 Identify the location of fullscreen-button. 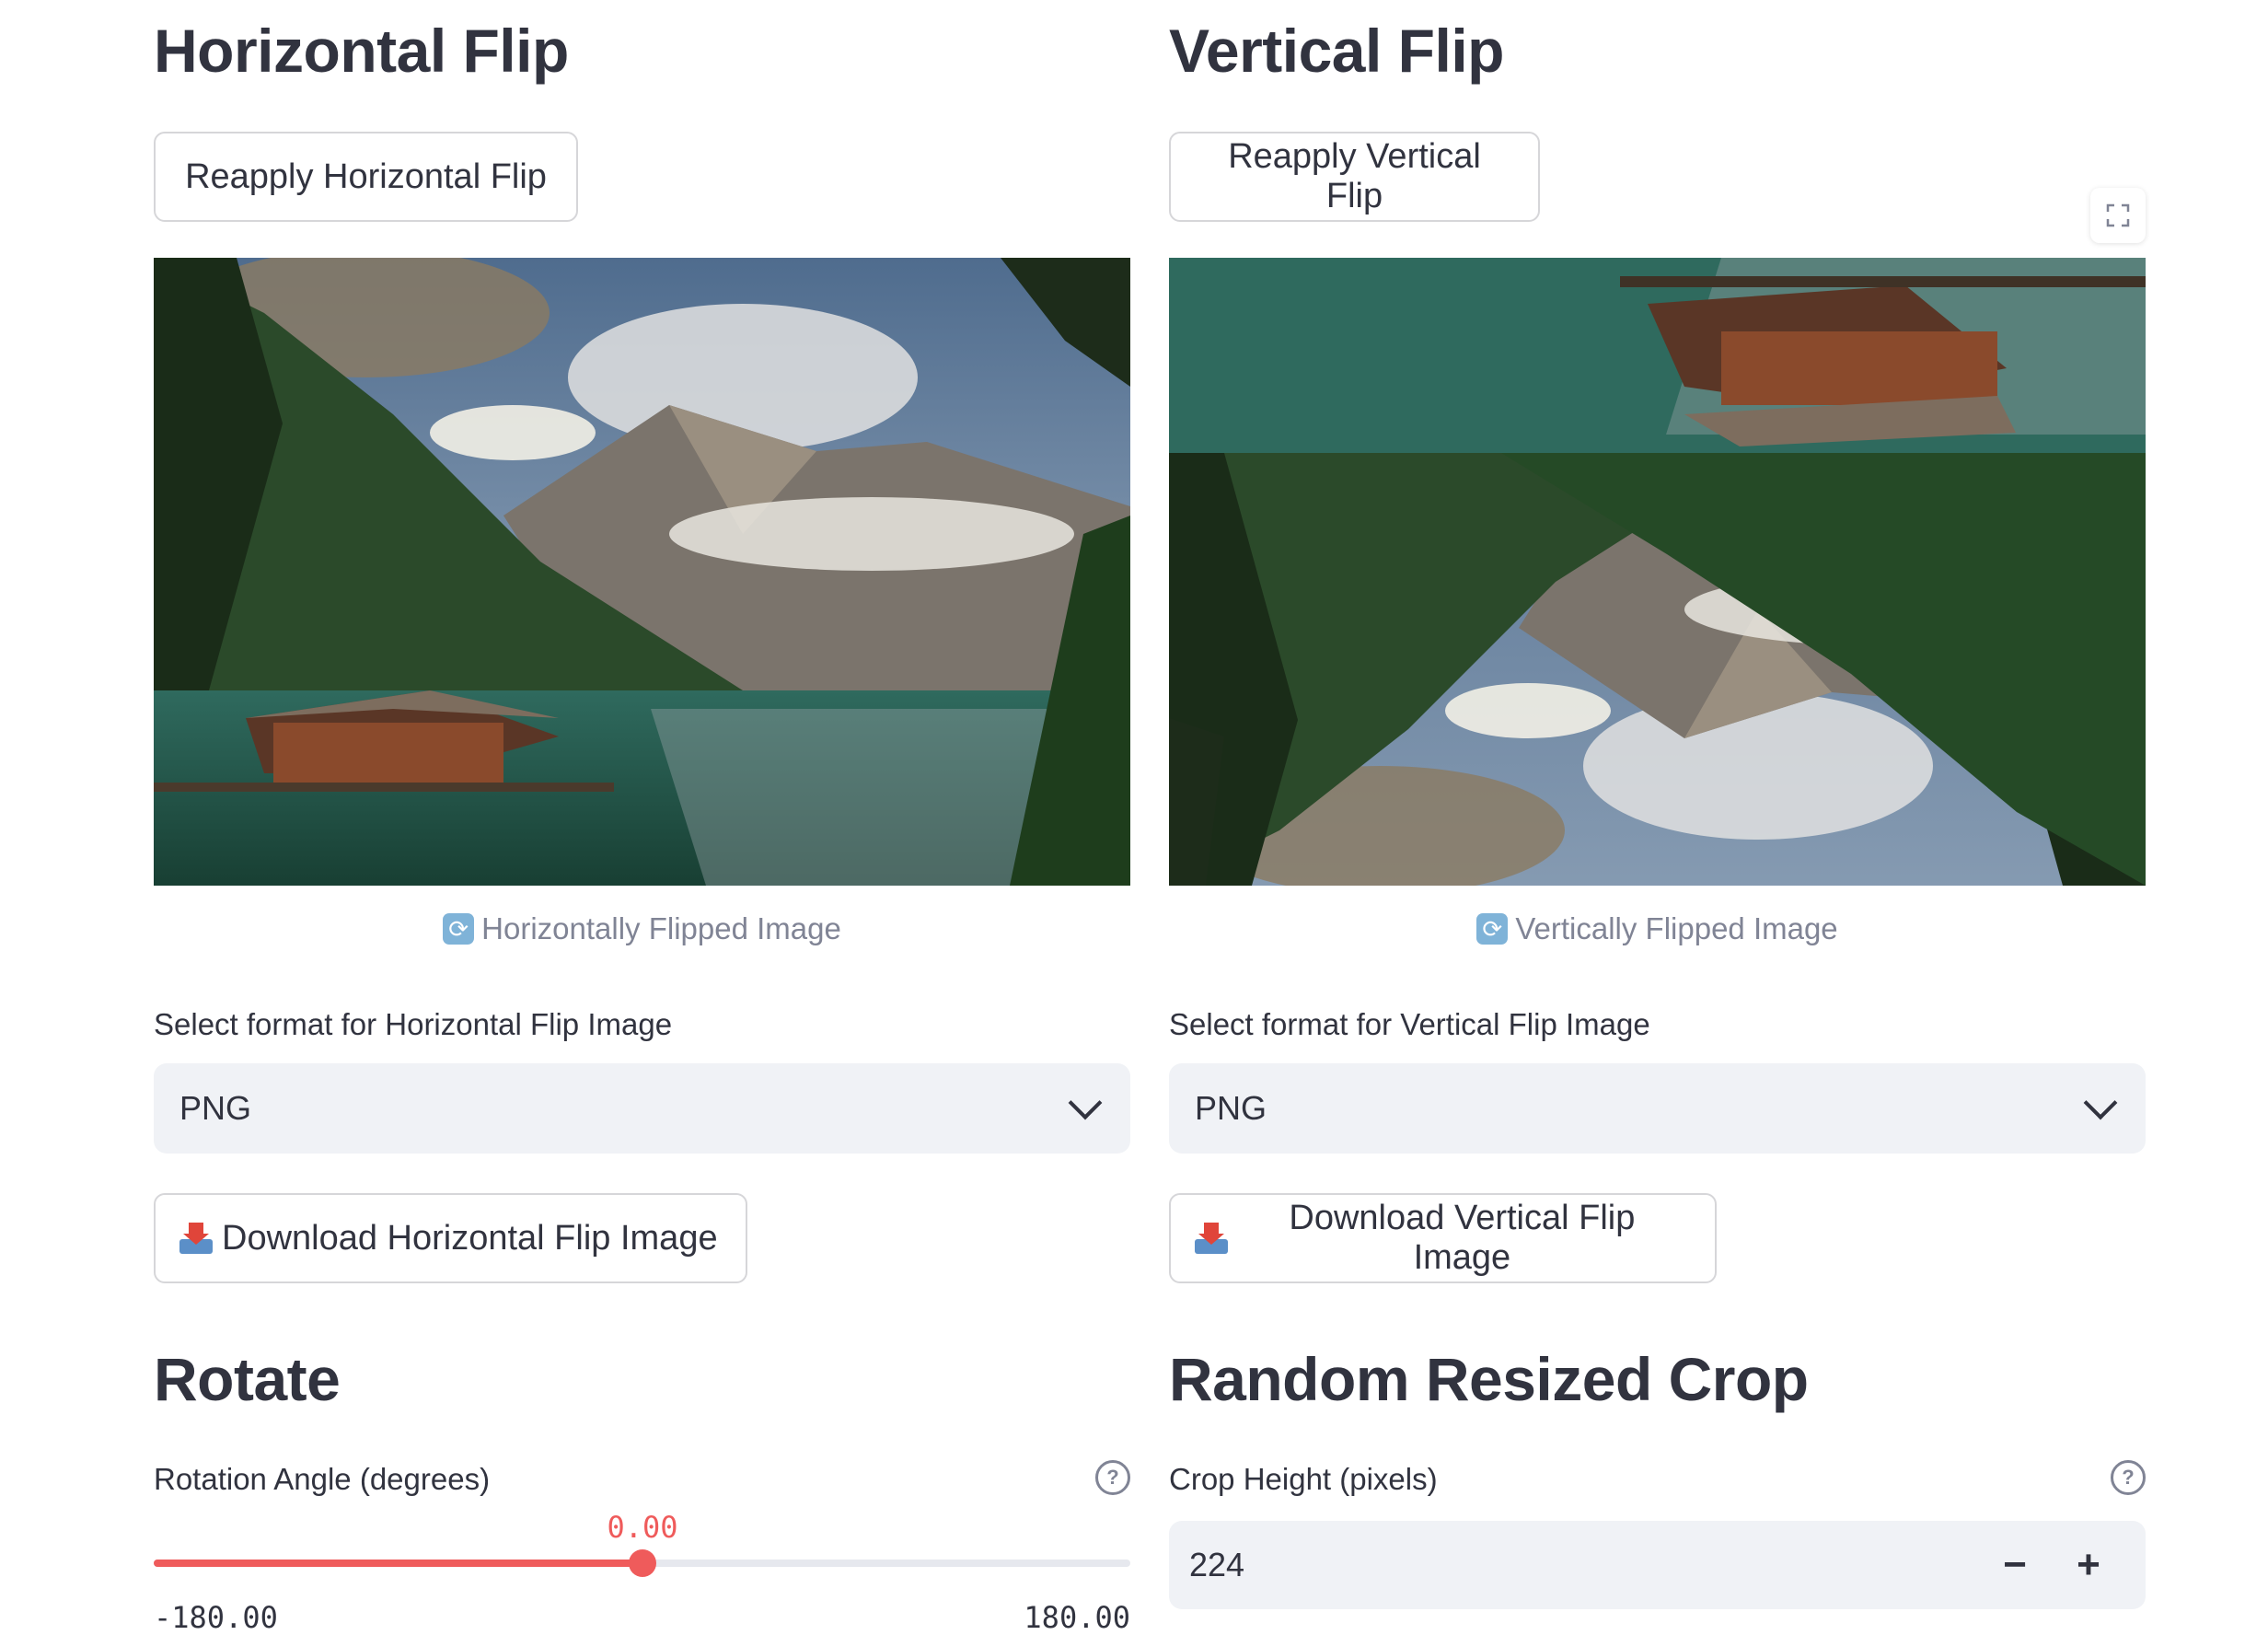
(2118, 216).